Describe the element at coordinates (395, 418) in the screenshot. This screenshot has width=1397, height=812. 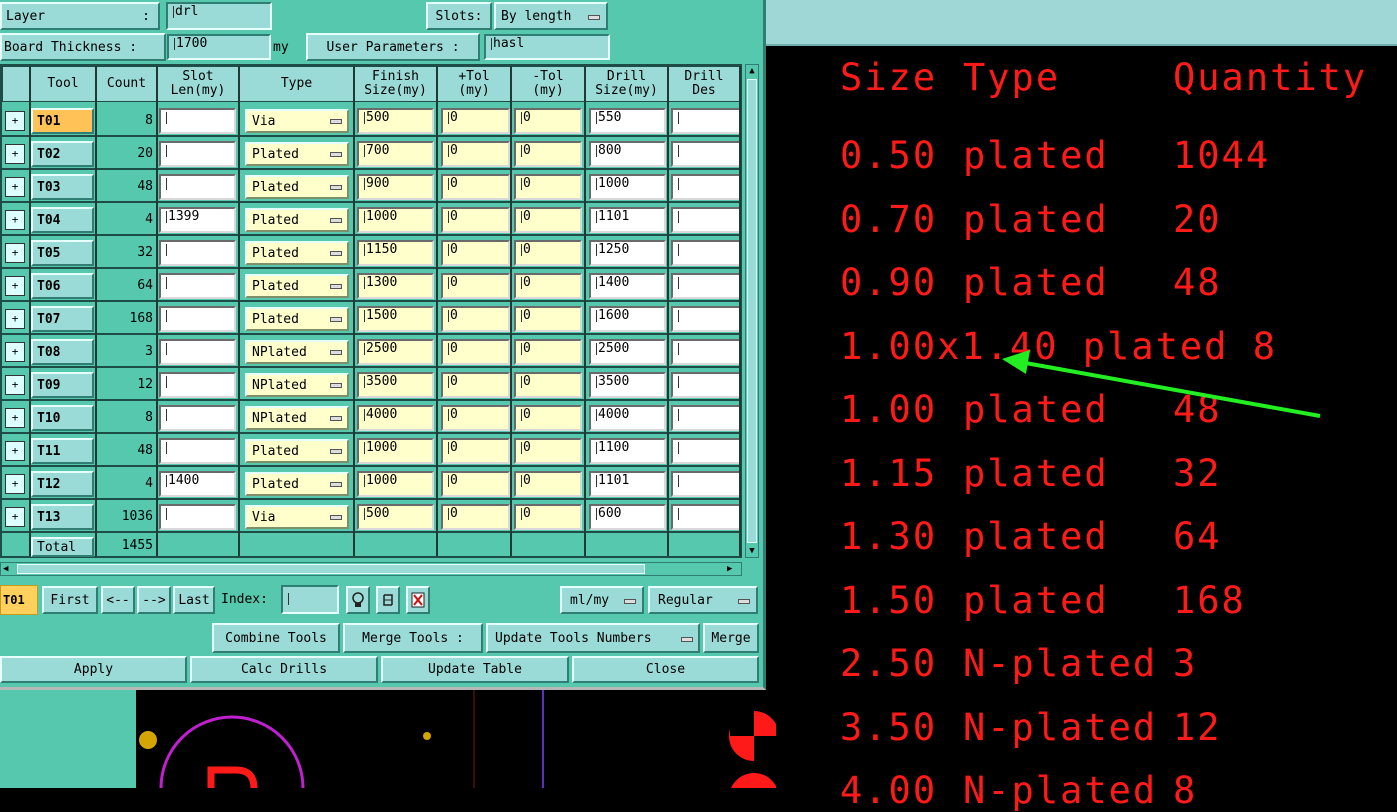
I see `finish-size-input: 4000` at that location.